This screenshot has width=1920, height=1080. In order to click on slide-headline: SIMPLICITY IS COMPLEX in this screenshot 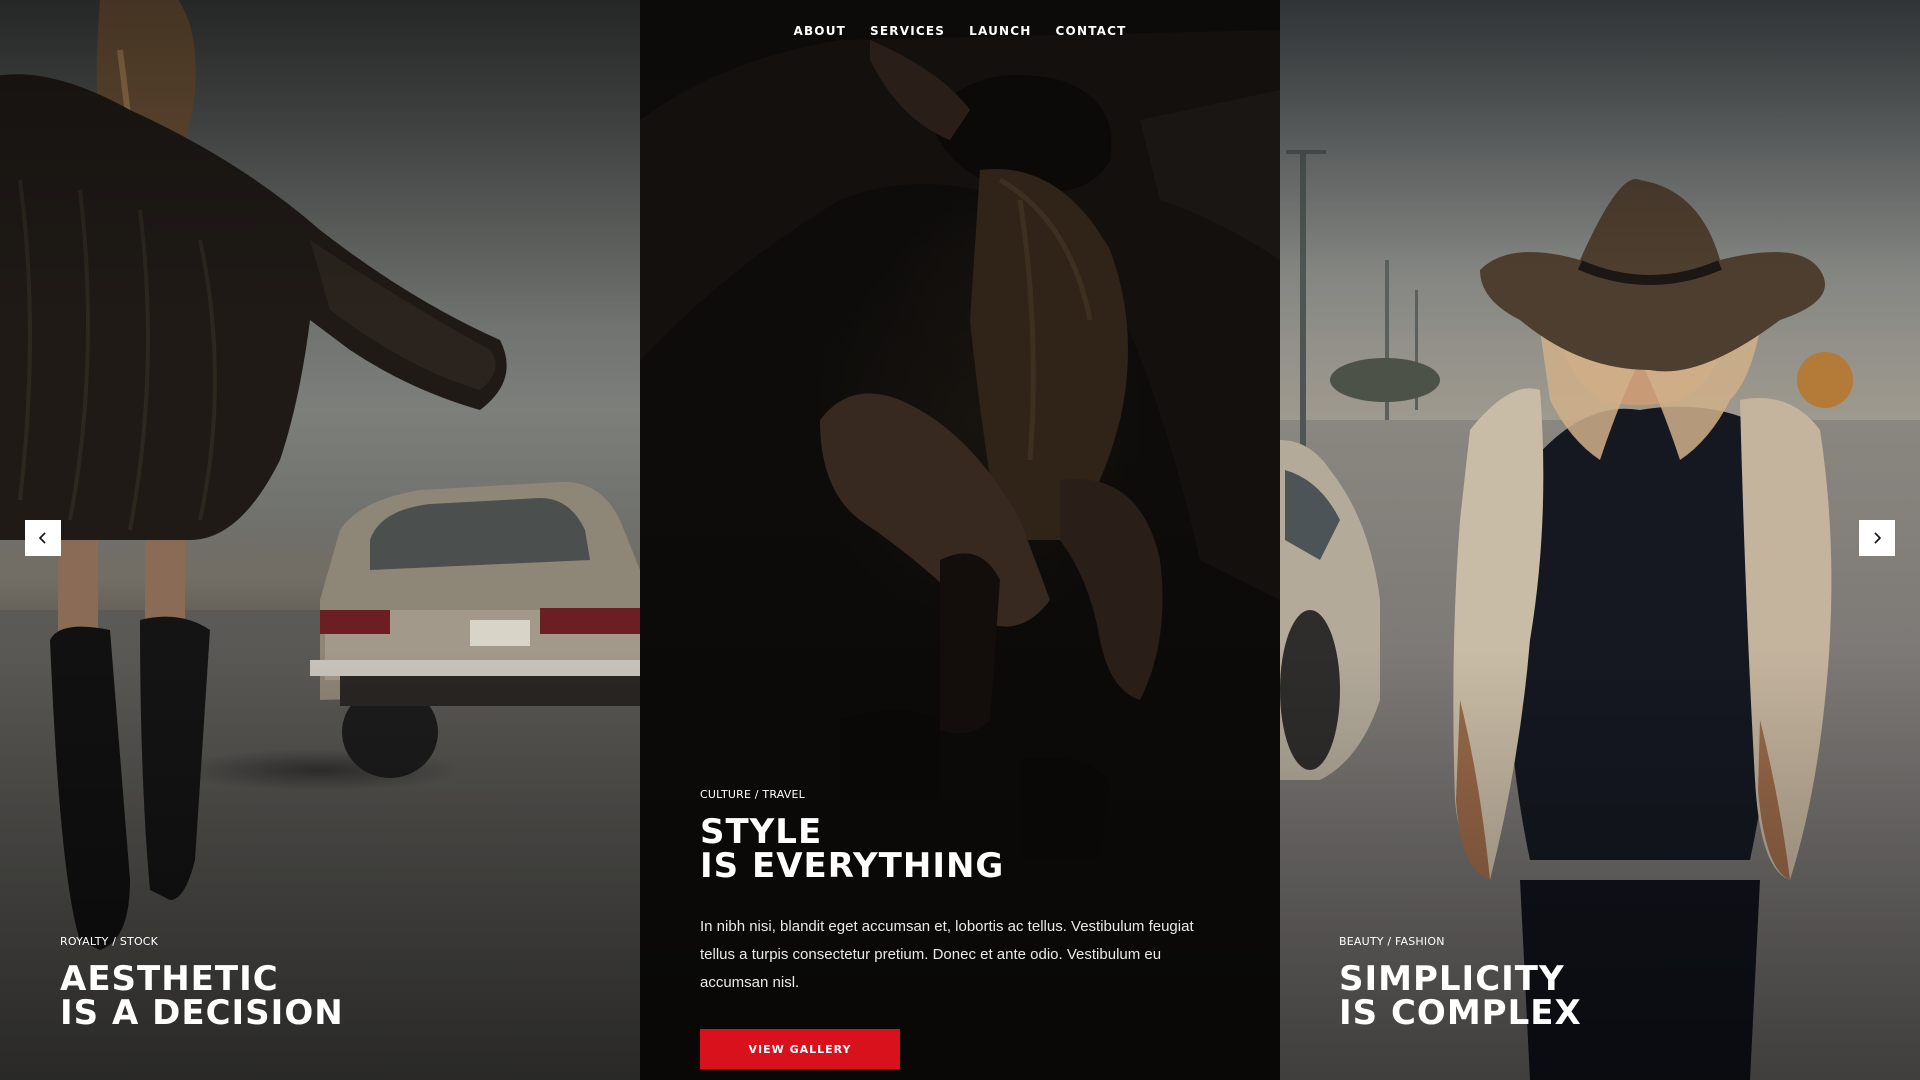, I will do `click(1460, 996)`.